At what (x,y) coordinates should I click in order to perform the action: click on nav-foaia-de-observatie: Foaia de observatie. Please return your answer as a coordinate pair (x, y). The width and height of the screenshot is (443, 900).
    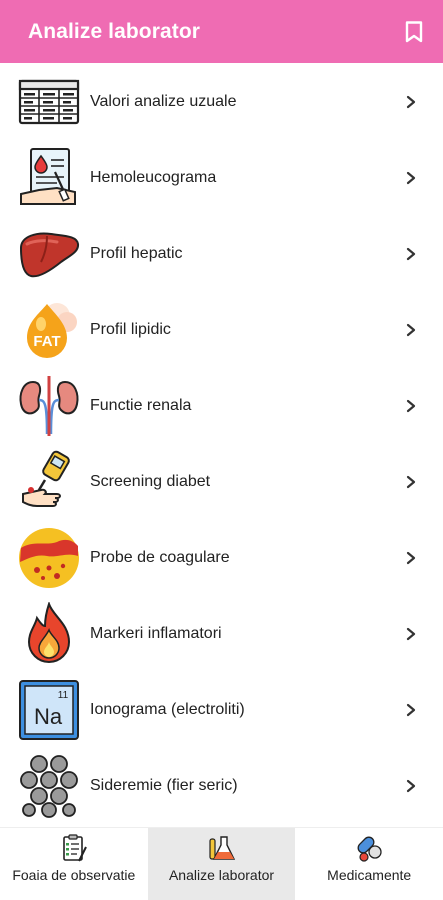
    Looking at the image, I should click on (74, 864).